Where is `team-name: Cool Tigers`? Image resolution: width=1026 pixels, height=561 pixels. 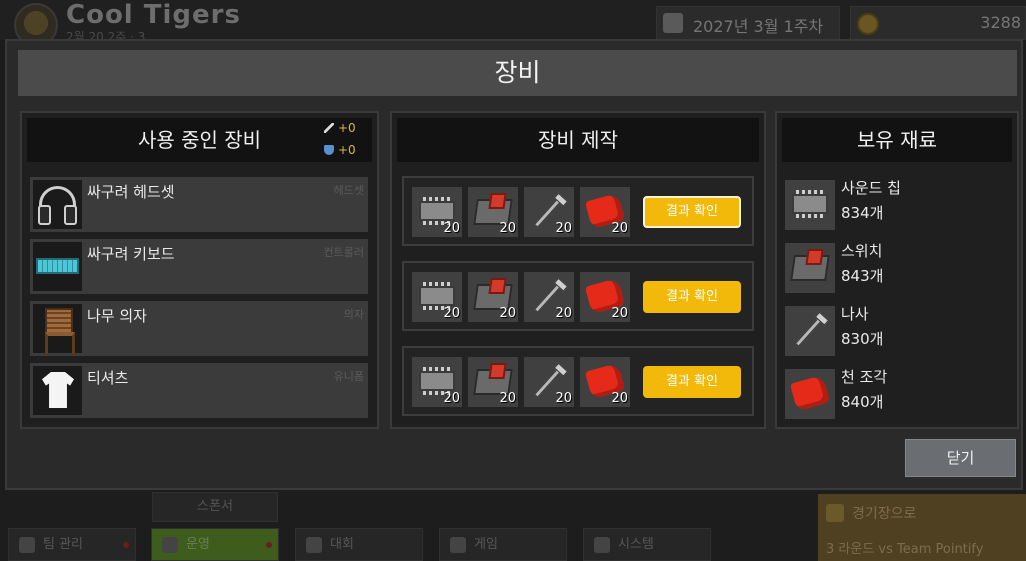
team-name: Cool Tigers is located at coordinates (153, 15).